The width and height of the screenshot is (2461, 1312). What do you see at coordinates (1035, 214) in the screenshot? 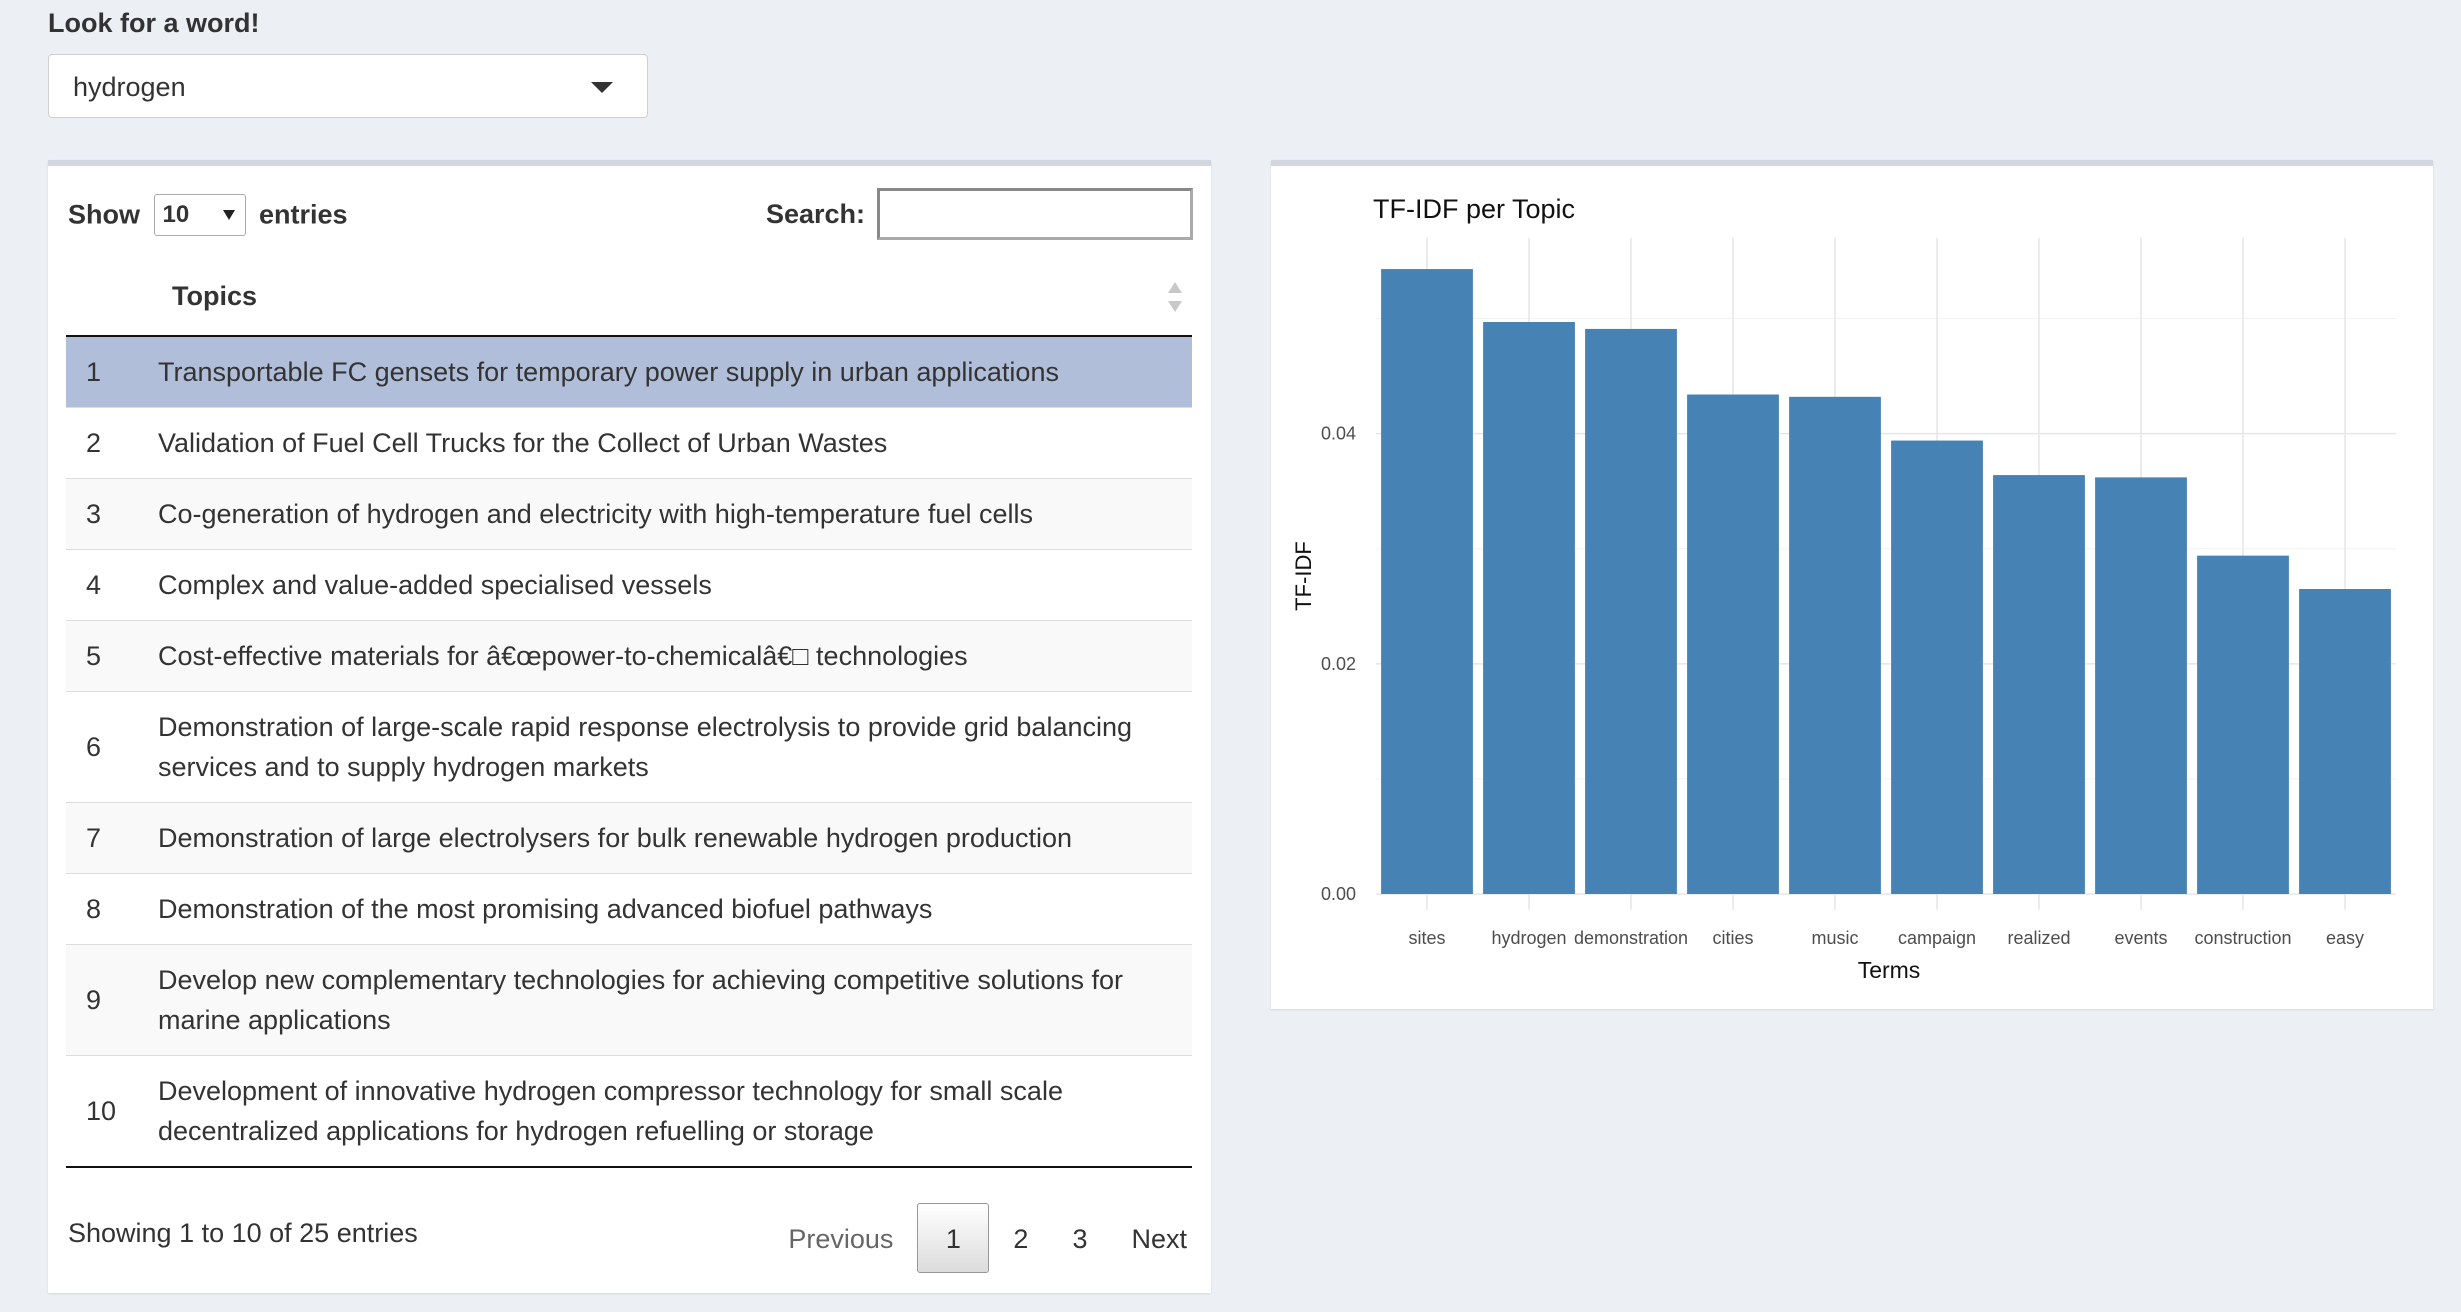
I see `search-input` at bounding box center [1035, 214].